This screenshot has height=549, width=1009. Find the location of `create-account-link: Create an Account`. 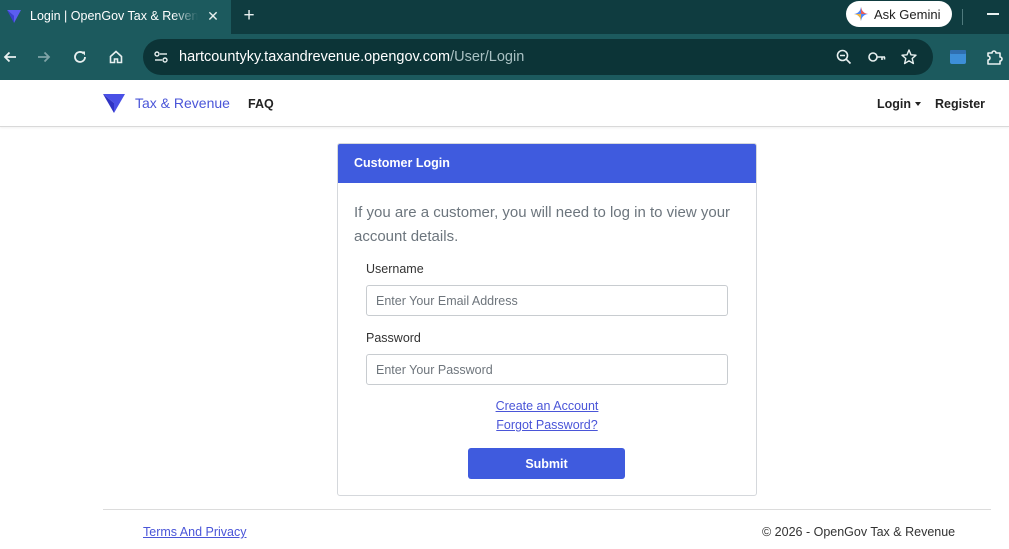

create-account-link: Create an Account is located at coordinates (547, 406).